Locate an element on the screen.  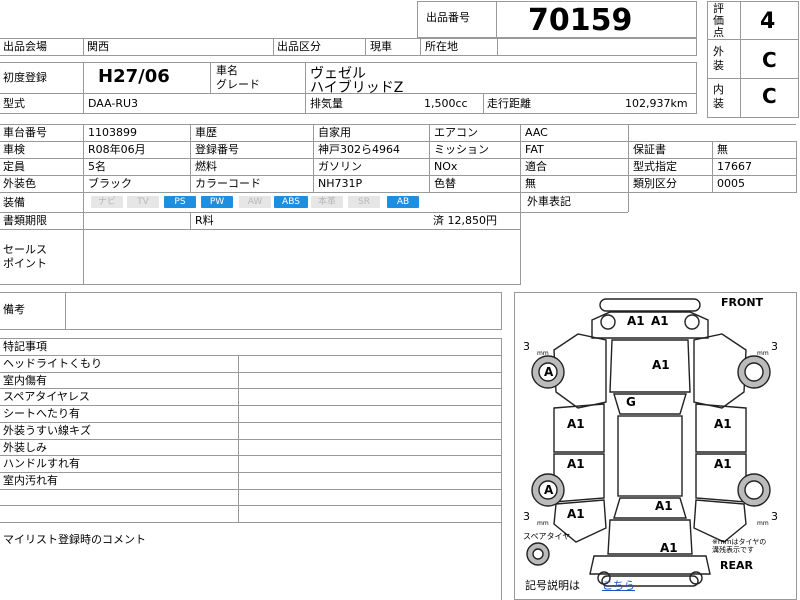
listing-no: 70159 is located at coordinates (580, 20).